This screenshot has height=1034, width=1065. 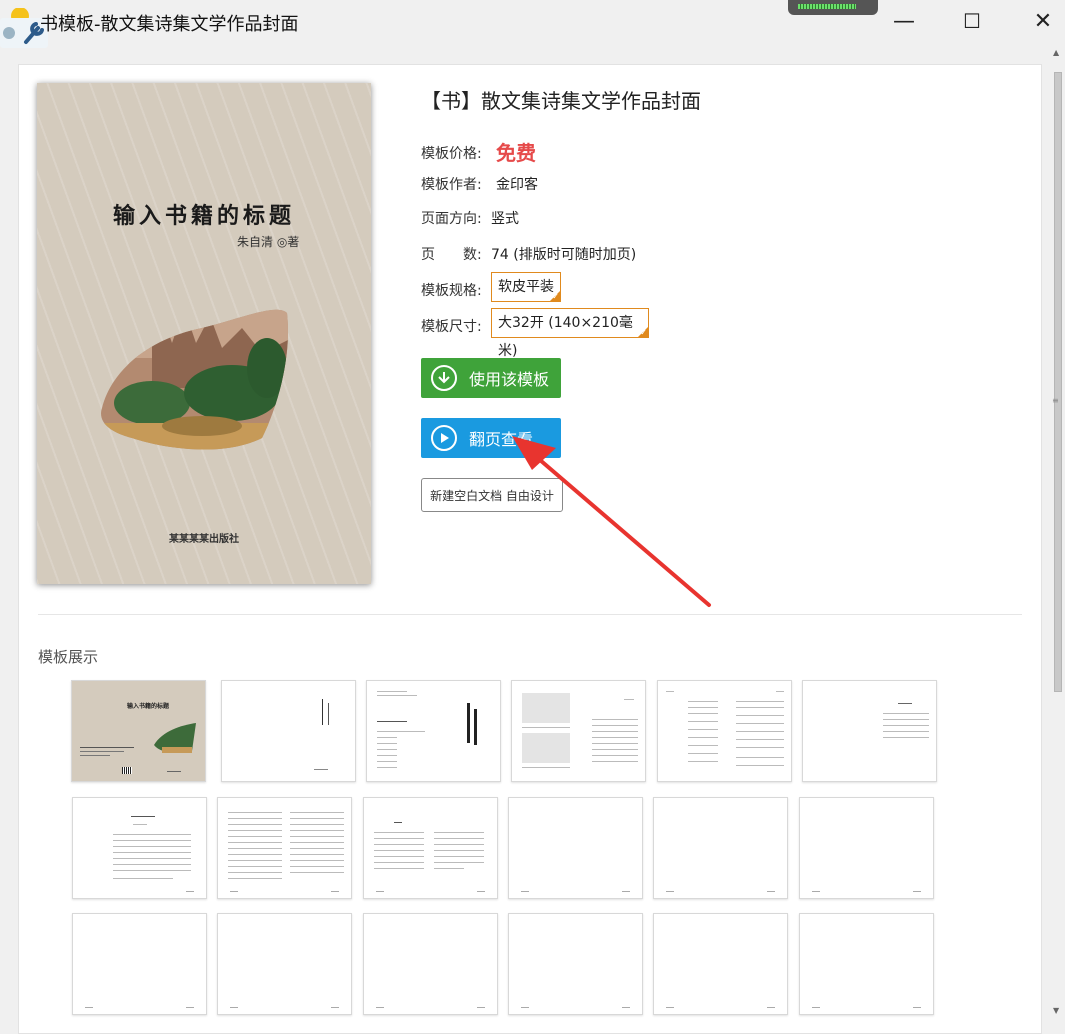 I want to click on cover-photo, so click(x=194, y=379).